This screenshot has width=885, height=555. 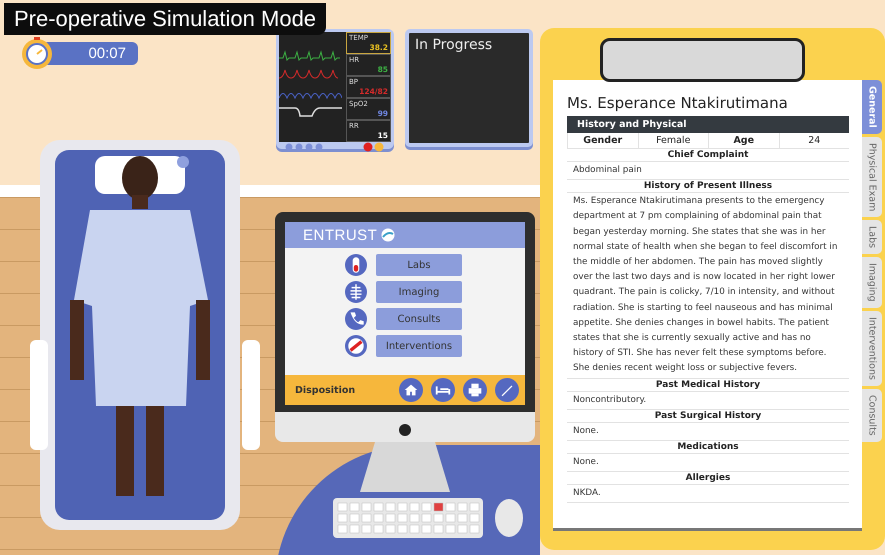 What do you see at coordinates (469, 88) in the screenshot?
I see `status-panel: In Progress` at bounding box center [469, 88].